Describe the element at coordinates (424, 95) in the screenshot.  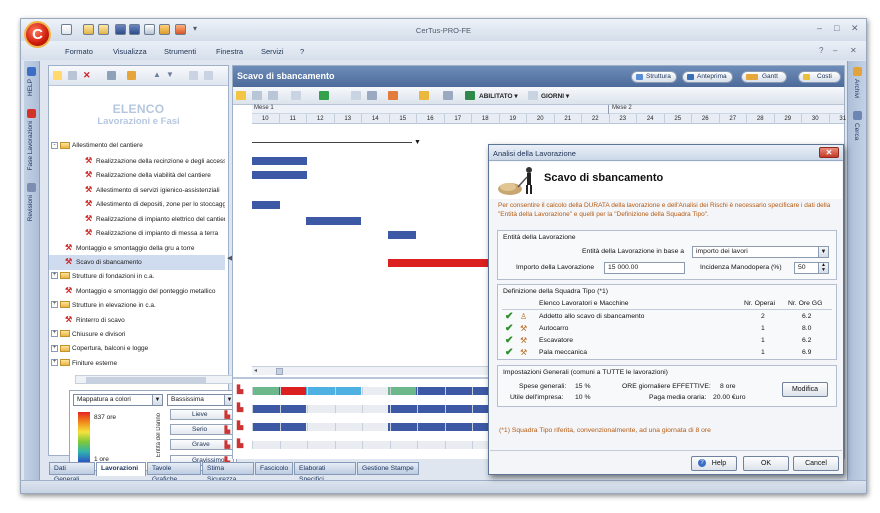
I see `color-icon` at that location.